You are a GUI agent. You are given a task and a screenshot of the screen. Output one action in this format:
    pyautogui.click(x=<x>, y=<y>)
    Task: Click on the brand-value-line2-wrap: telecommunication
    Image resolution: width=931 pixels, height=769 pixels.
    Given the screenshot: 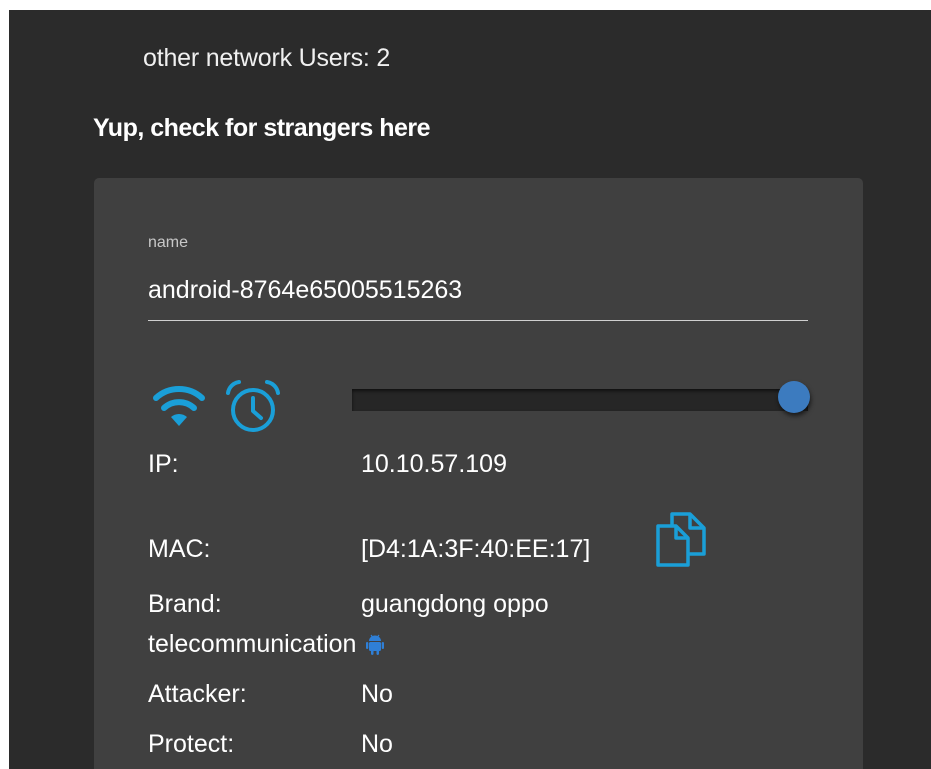 What is the action you would take?
    pyautogui.click(x=266, y=644)
    